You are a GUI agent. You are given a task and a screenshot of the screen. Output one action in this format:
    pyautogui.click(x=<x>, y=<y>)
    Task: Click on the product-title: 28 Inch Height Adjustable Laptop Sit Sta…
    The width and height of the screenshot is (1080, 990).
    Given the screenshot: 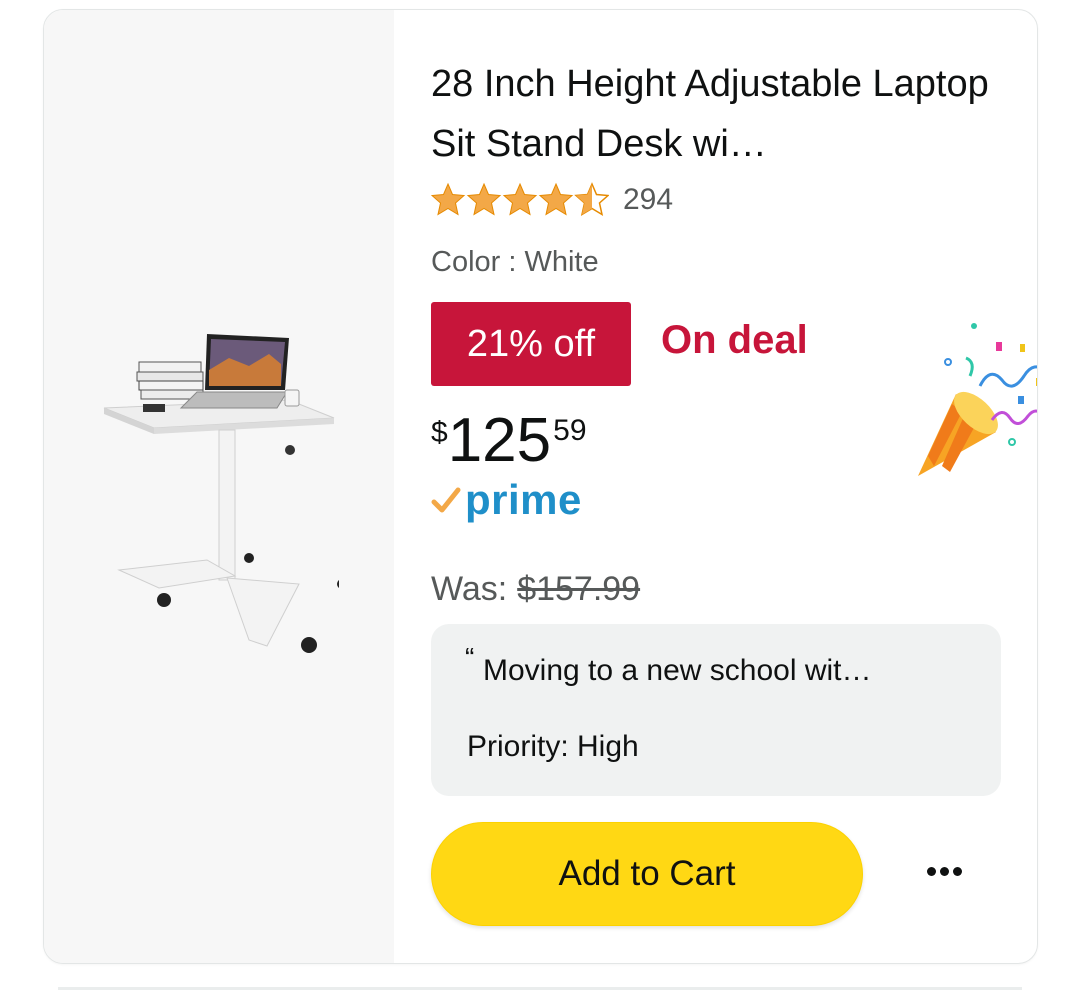 What is the action you would take?
    pyautogui.click(x=716, y=114)
    